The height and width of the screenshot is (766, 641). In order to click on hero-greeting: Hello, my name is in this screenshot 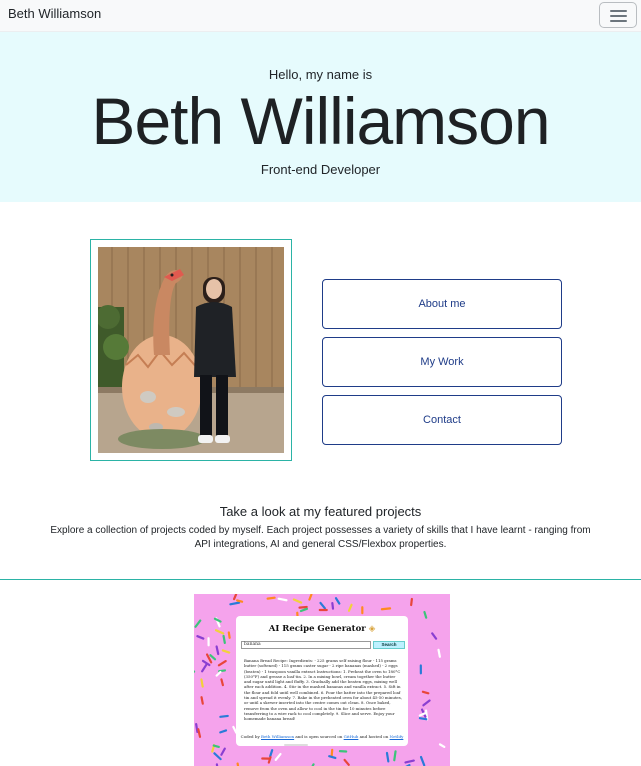, I will do `click(320, 74)`.